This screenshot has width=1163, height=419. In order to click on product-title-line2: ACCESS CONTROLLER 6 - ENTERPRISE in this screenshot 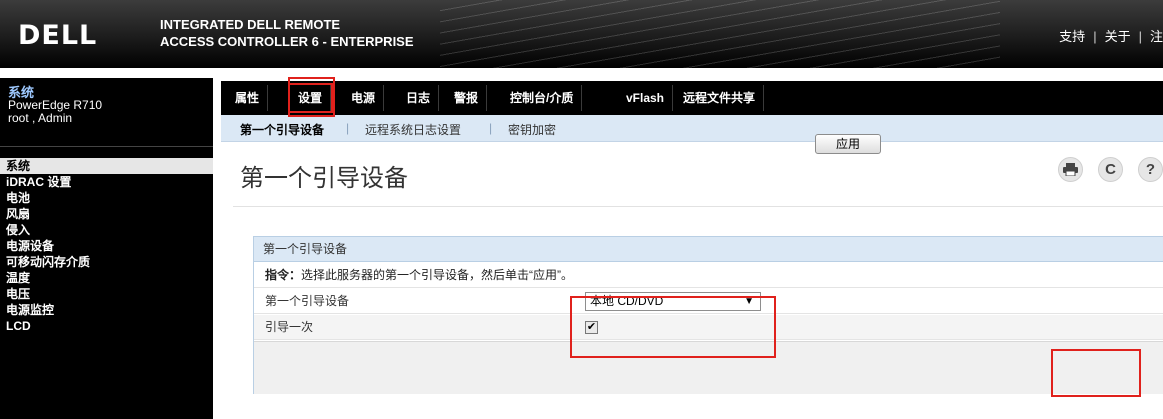, I will do `click(287, 41)`.